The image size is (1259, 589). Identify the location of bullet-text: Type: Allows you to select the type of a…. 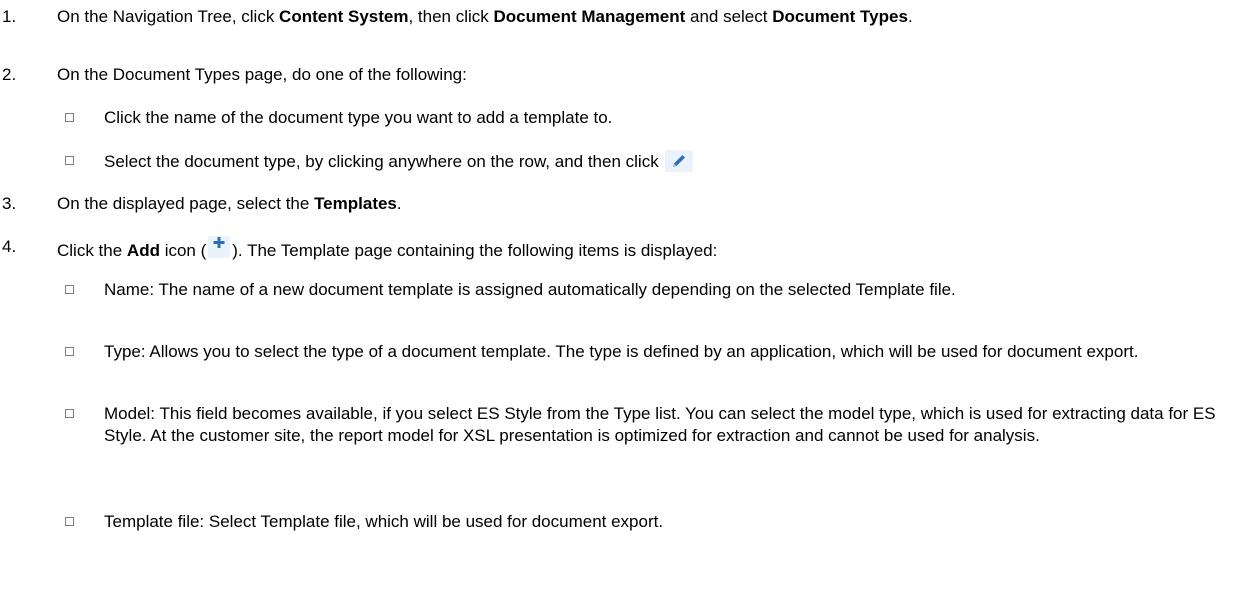
(621, 351).